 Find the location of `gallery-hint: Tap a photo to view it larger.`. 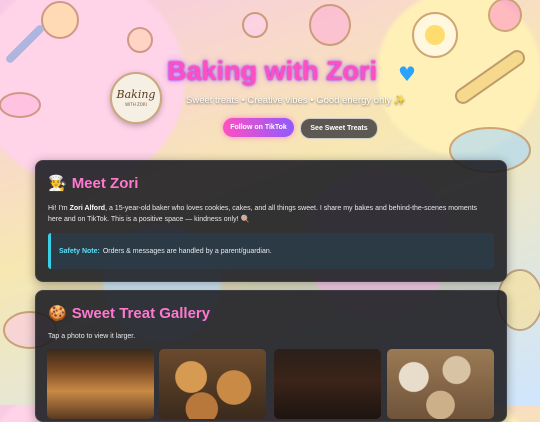

gallery-hint: Tap a photo to view it larger. is located at coordinates (92, 336).